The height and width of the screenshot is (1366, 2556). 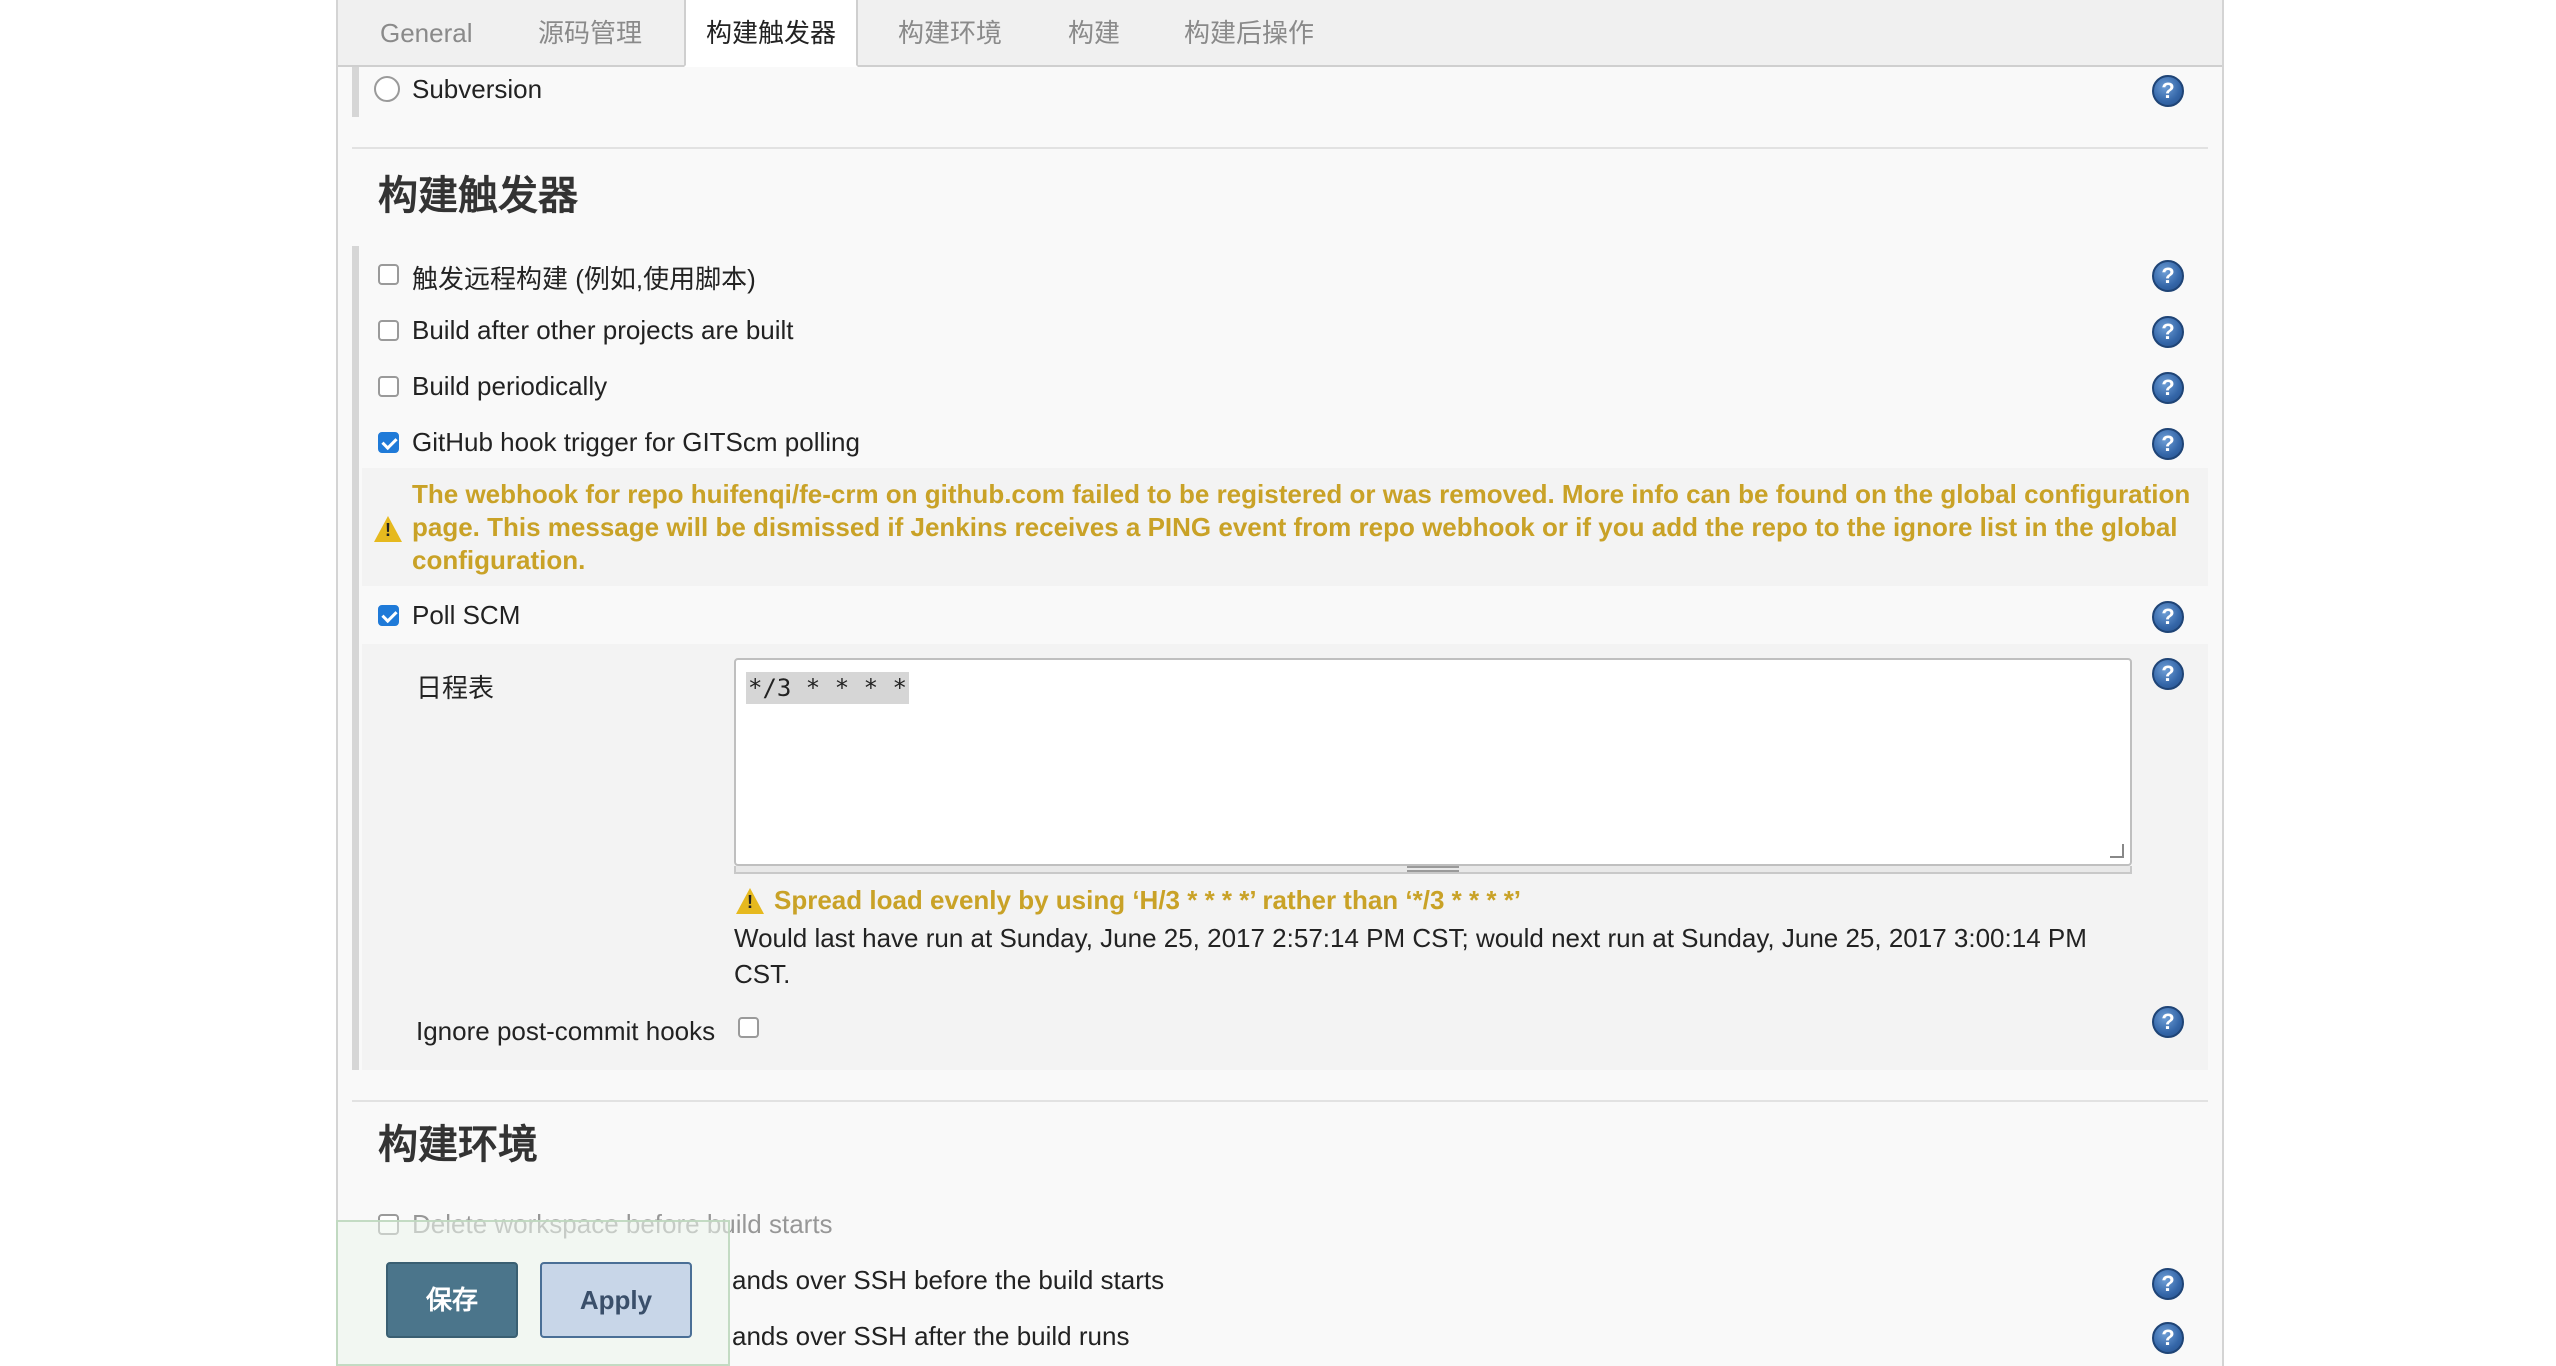 I want to click on tab-general: General, so click(x=426, y=33).